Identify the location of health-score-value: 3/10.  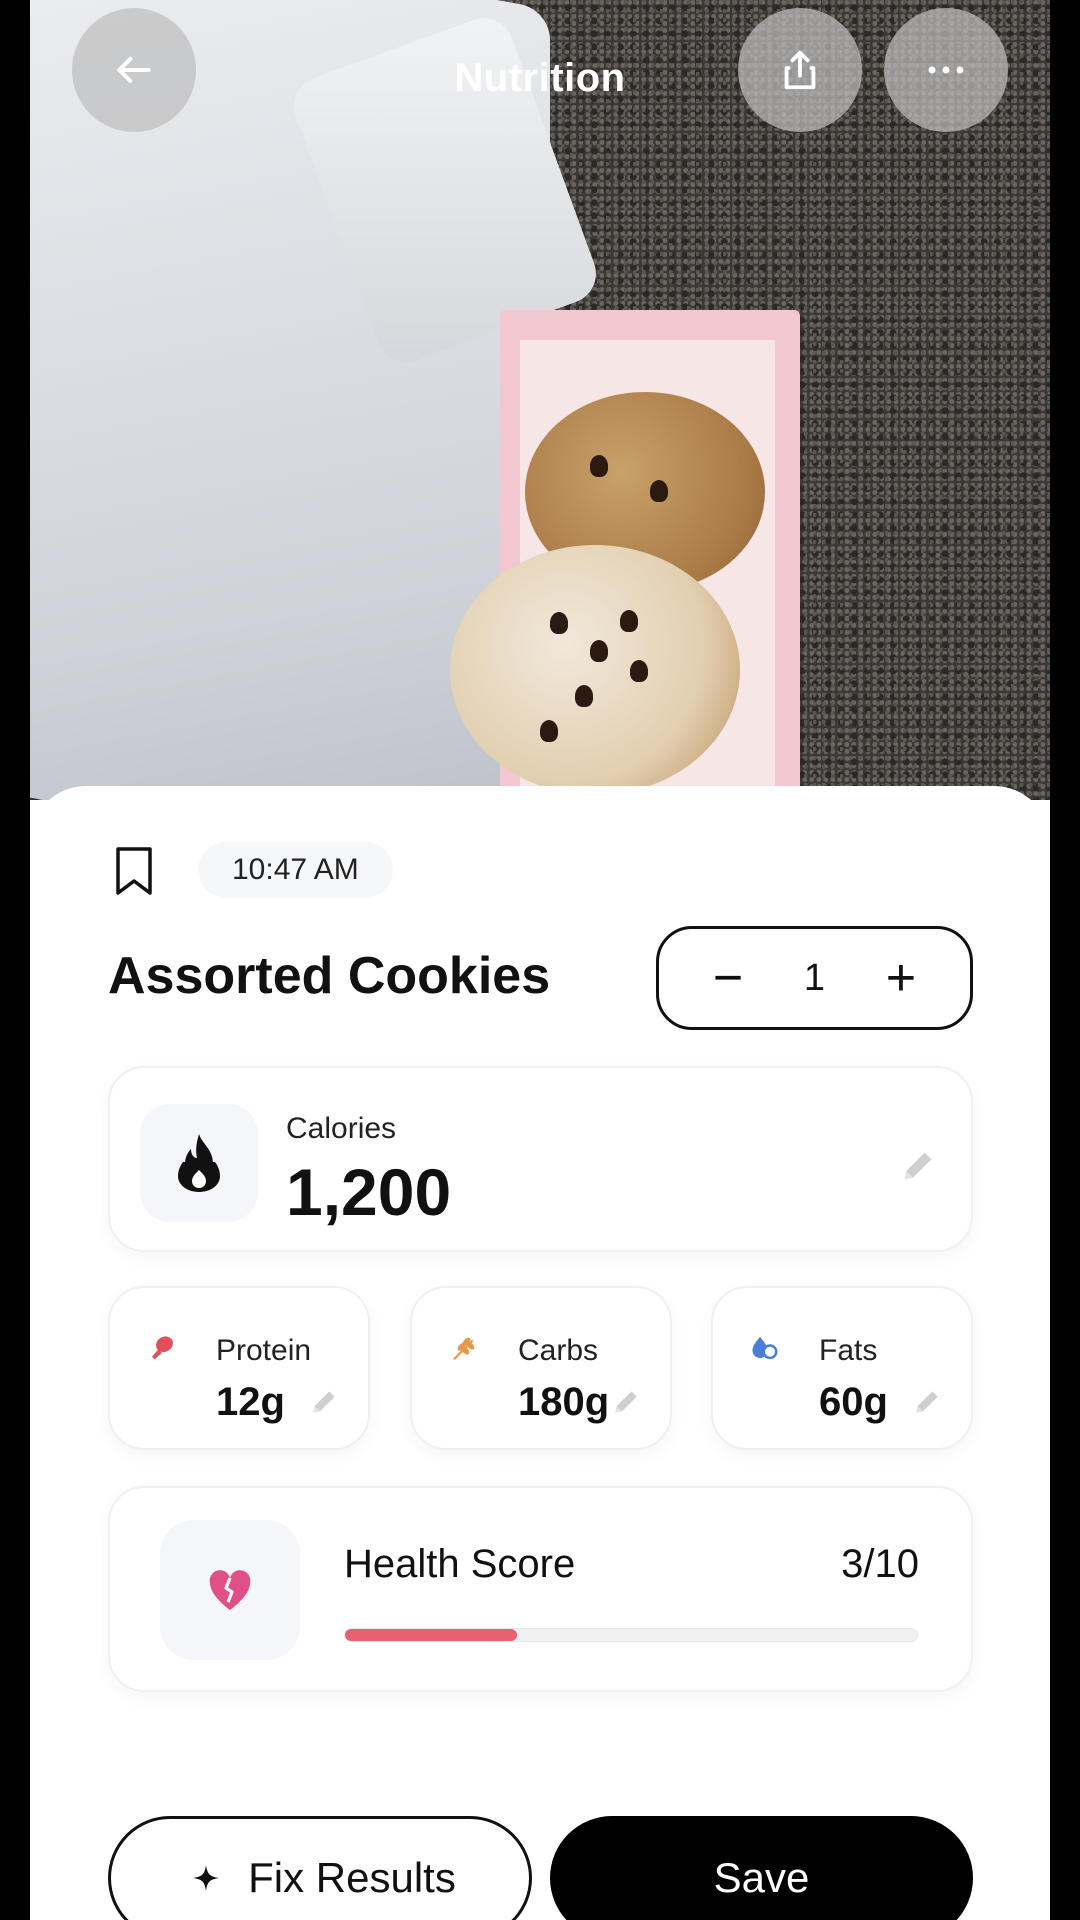
(880, 1564).